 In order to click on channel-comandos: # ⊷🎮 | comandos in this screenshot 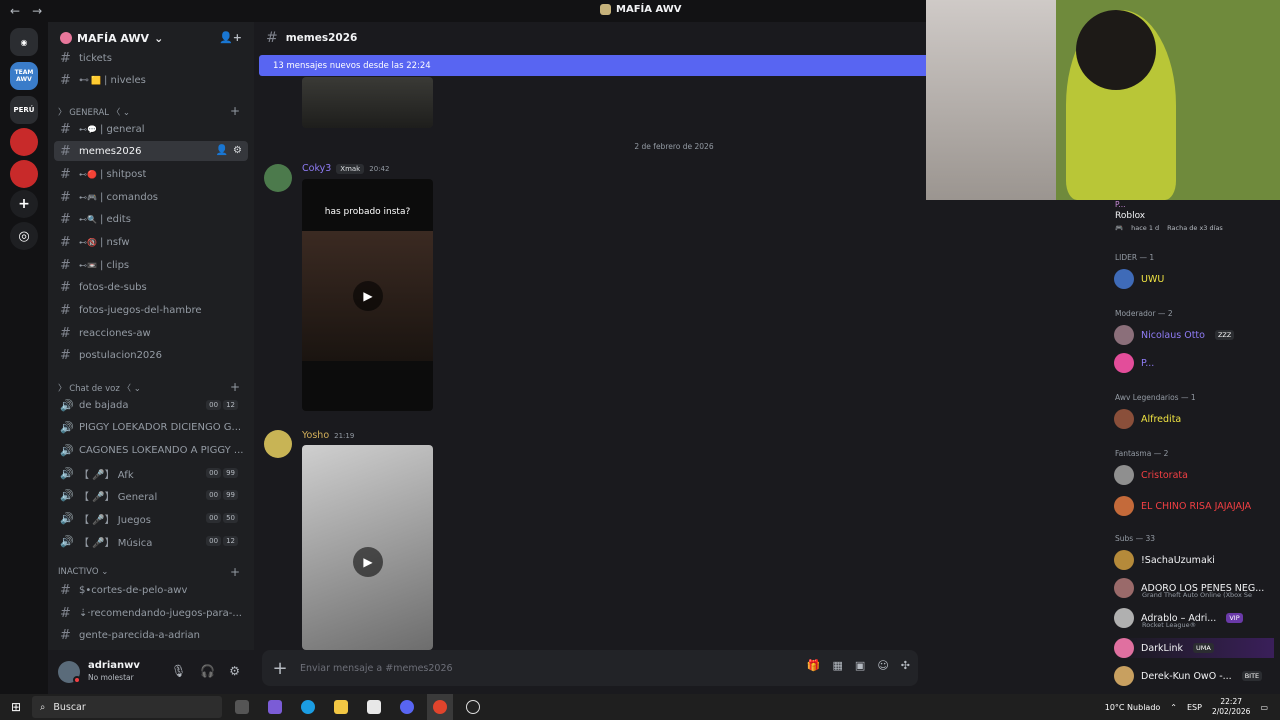, I will do `click(151, 197)`.